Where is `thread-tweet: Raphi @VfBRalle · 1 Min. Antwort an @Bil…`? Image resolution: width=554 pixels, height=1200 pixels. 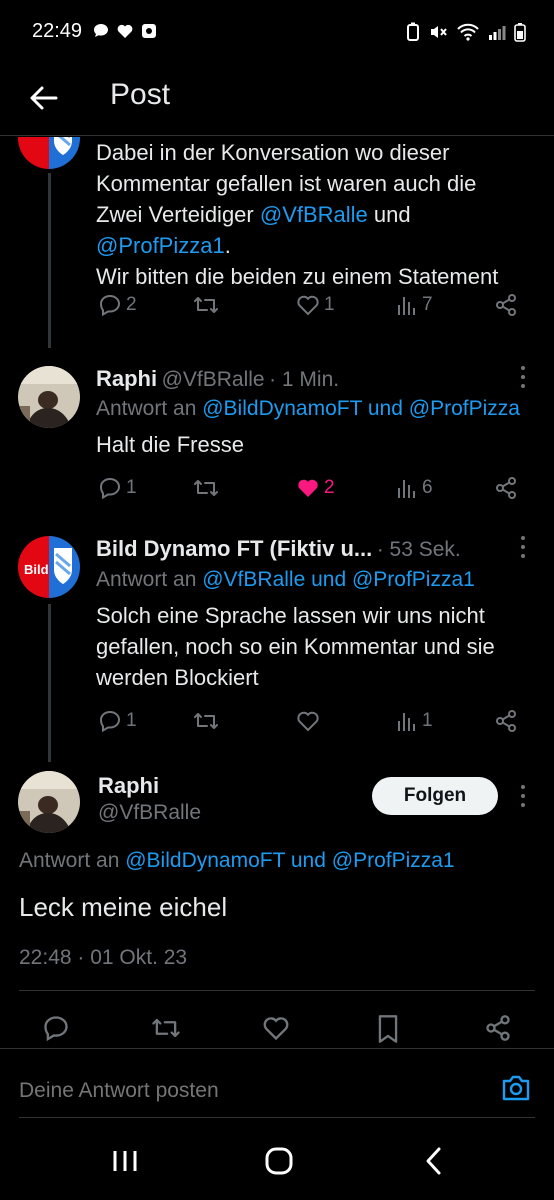 thread-tweet: Raphi @VfBRalle · 1 Min. Antwort an @Bil… is located at coordinates (277, 445).